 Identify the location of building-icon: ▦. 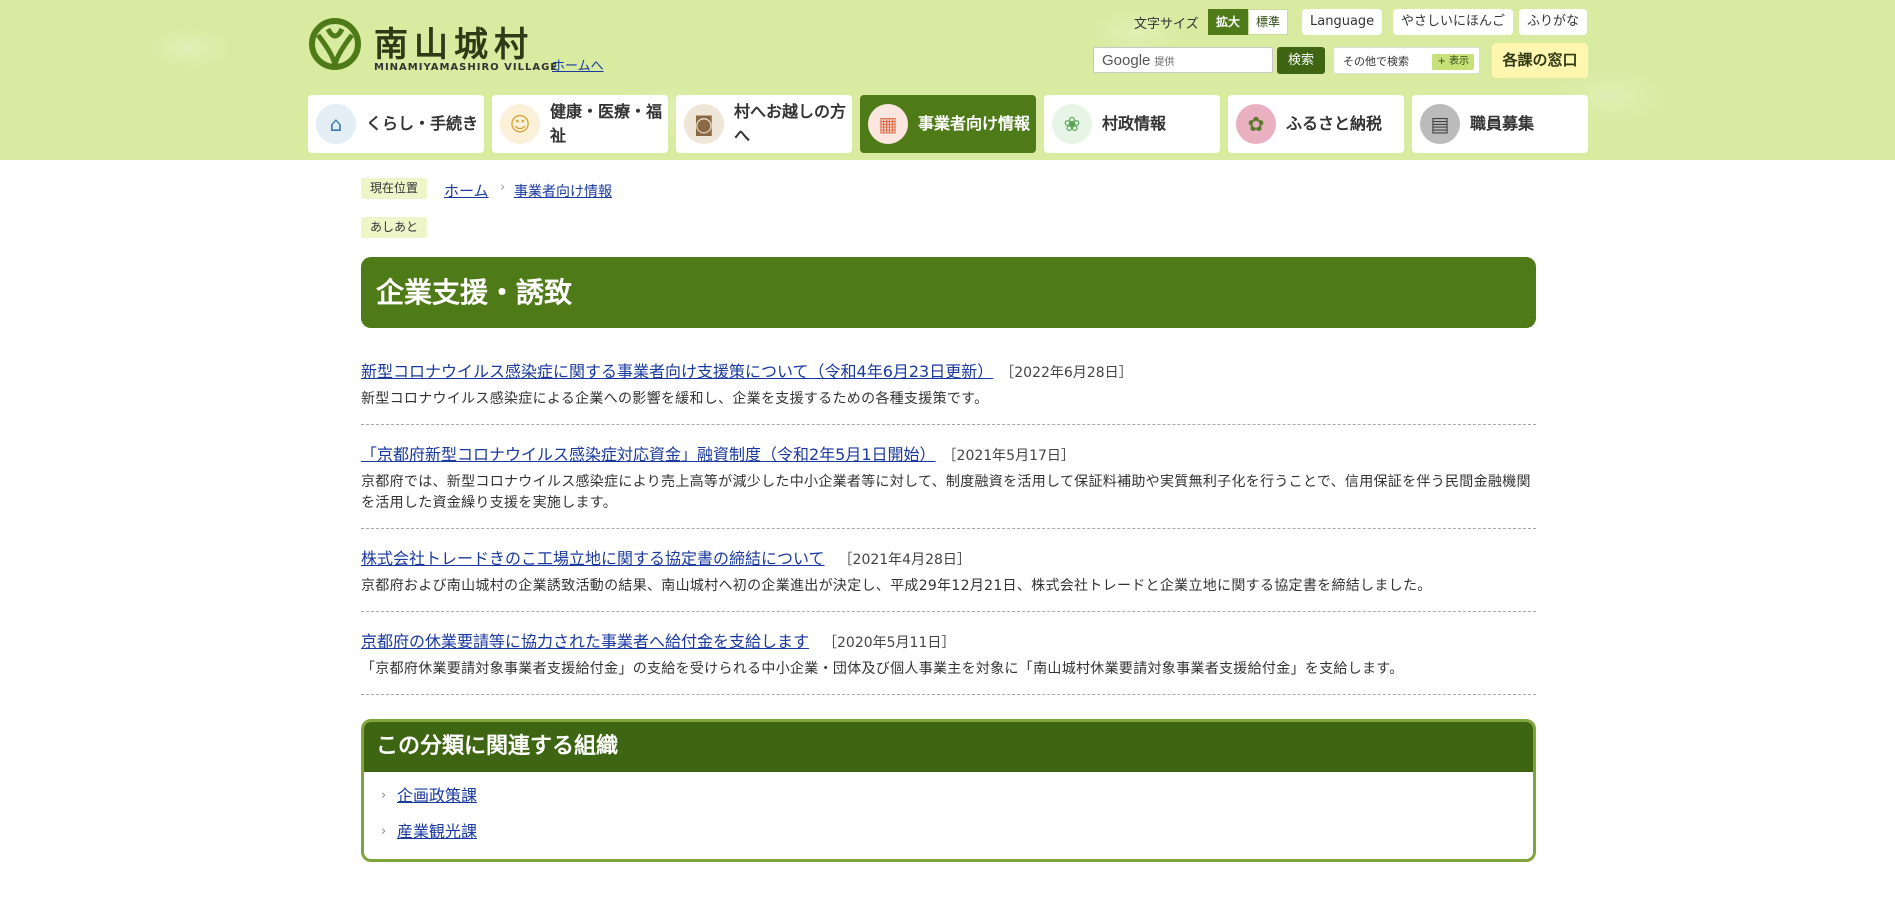
(888, 124).